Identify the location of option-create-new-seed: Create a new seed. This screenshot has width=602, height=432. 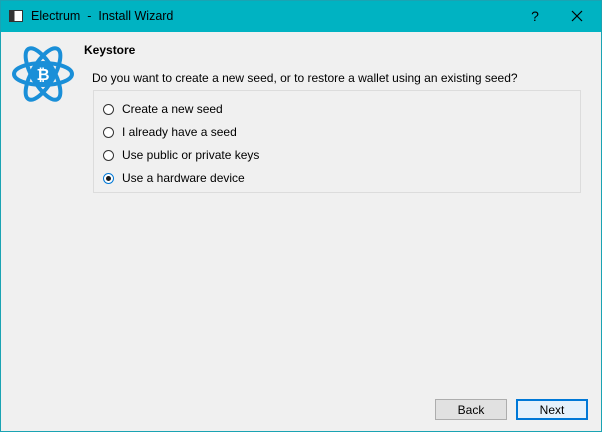
(163, 109).